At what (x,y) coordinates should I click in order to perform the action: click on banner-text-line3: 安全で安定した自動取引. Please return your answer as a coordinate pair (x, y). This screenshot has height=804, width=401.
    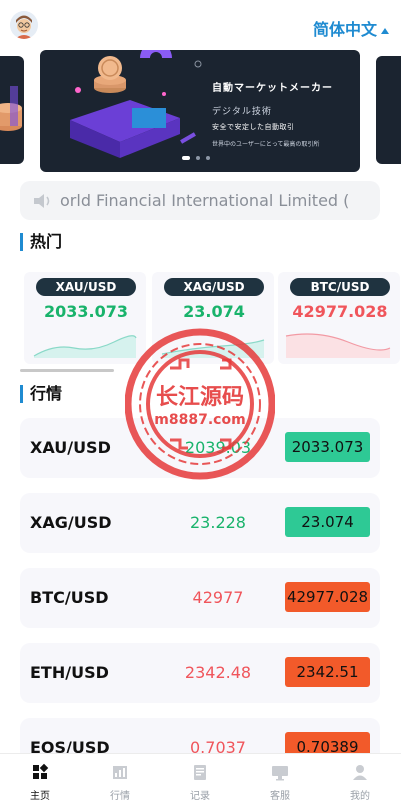
    Looking at the image, I should click on (253, 127).